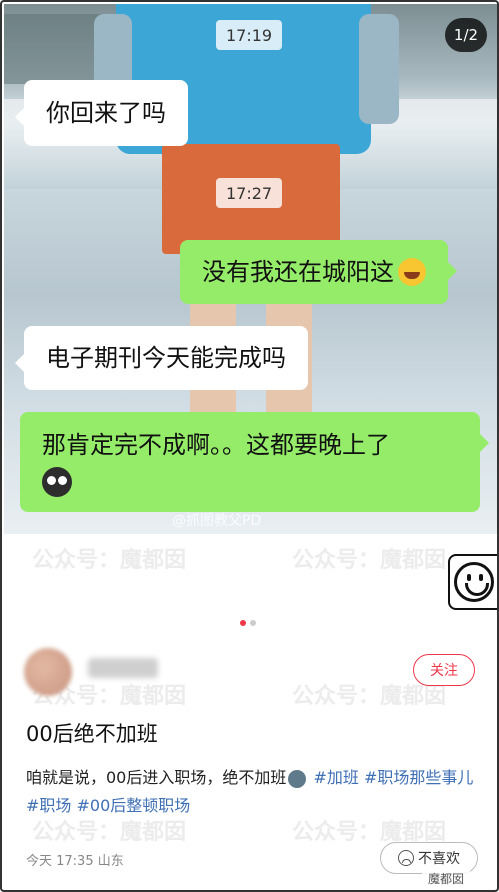 The width and height of the screenshot is (499, 892). What do you see at coordinates (297, 778) in the screenshot?
I see `weary-face-icon` at bounding box center [297, 778].